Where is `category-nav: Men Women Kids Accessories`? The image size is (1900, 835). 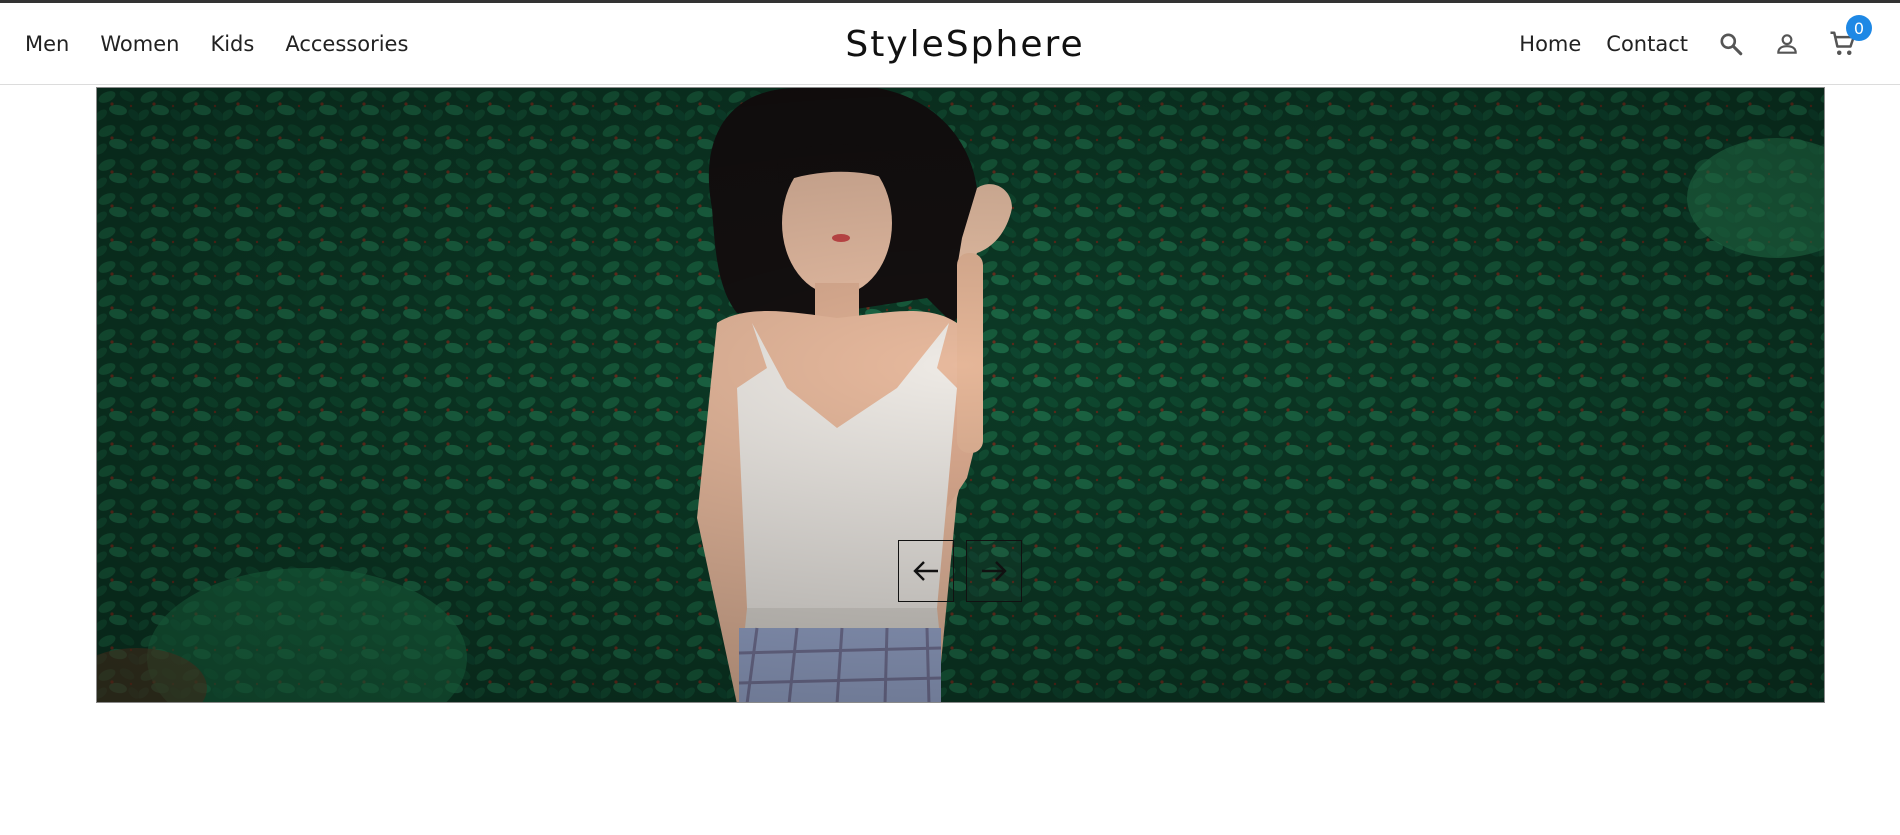 category-nav: Men Women Kids Accessories is located at coordinates (216, 44).